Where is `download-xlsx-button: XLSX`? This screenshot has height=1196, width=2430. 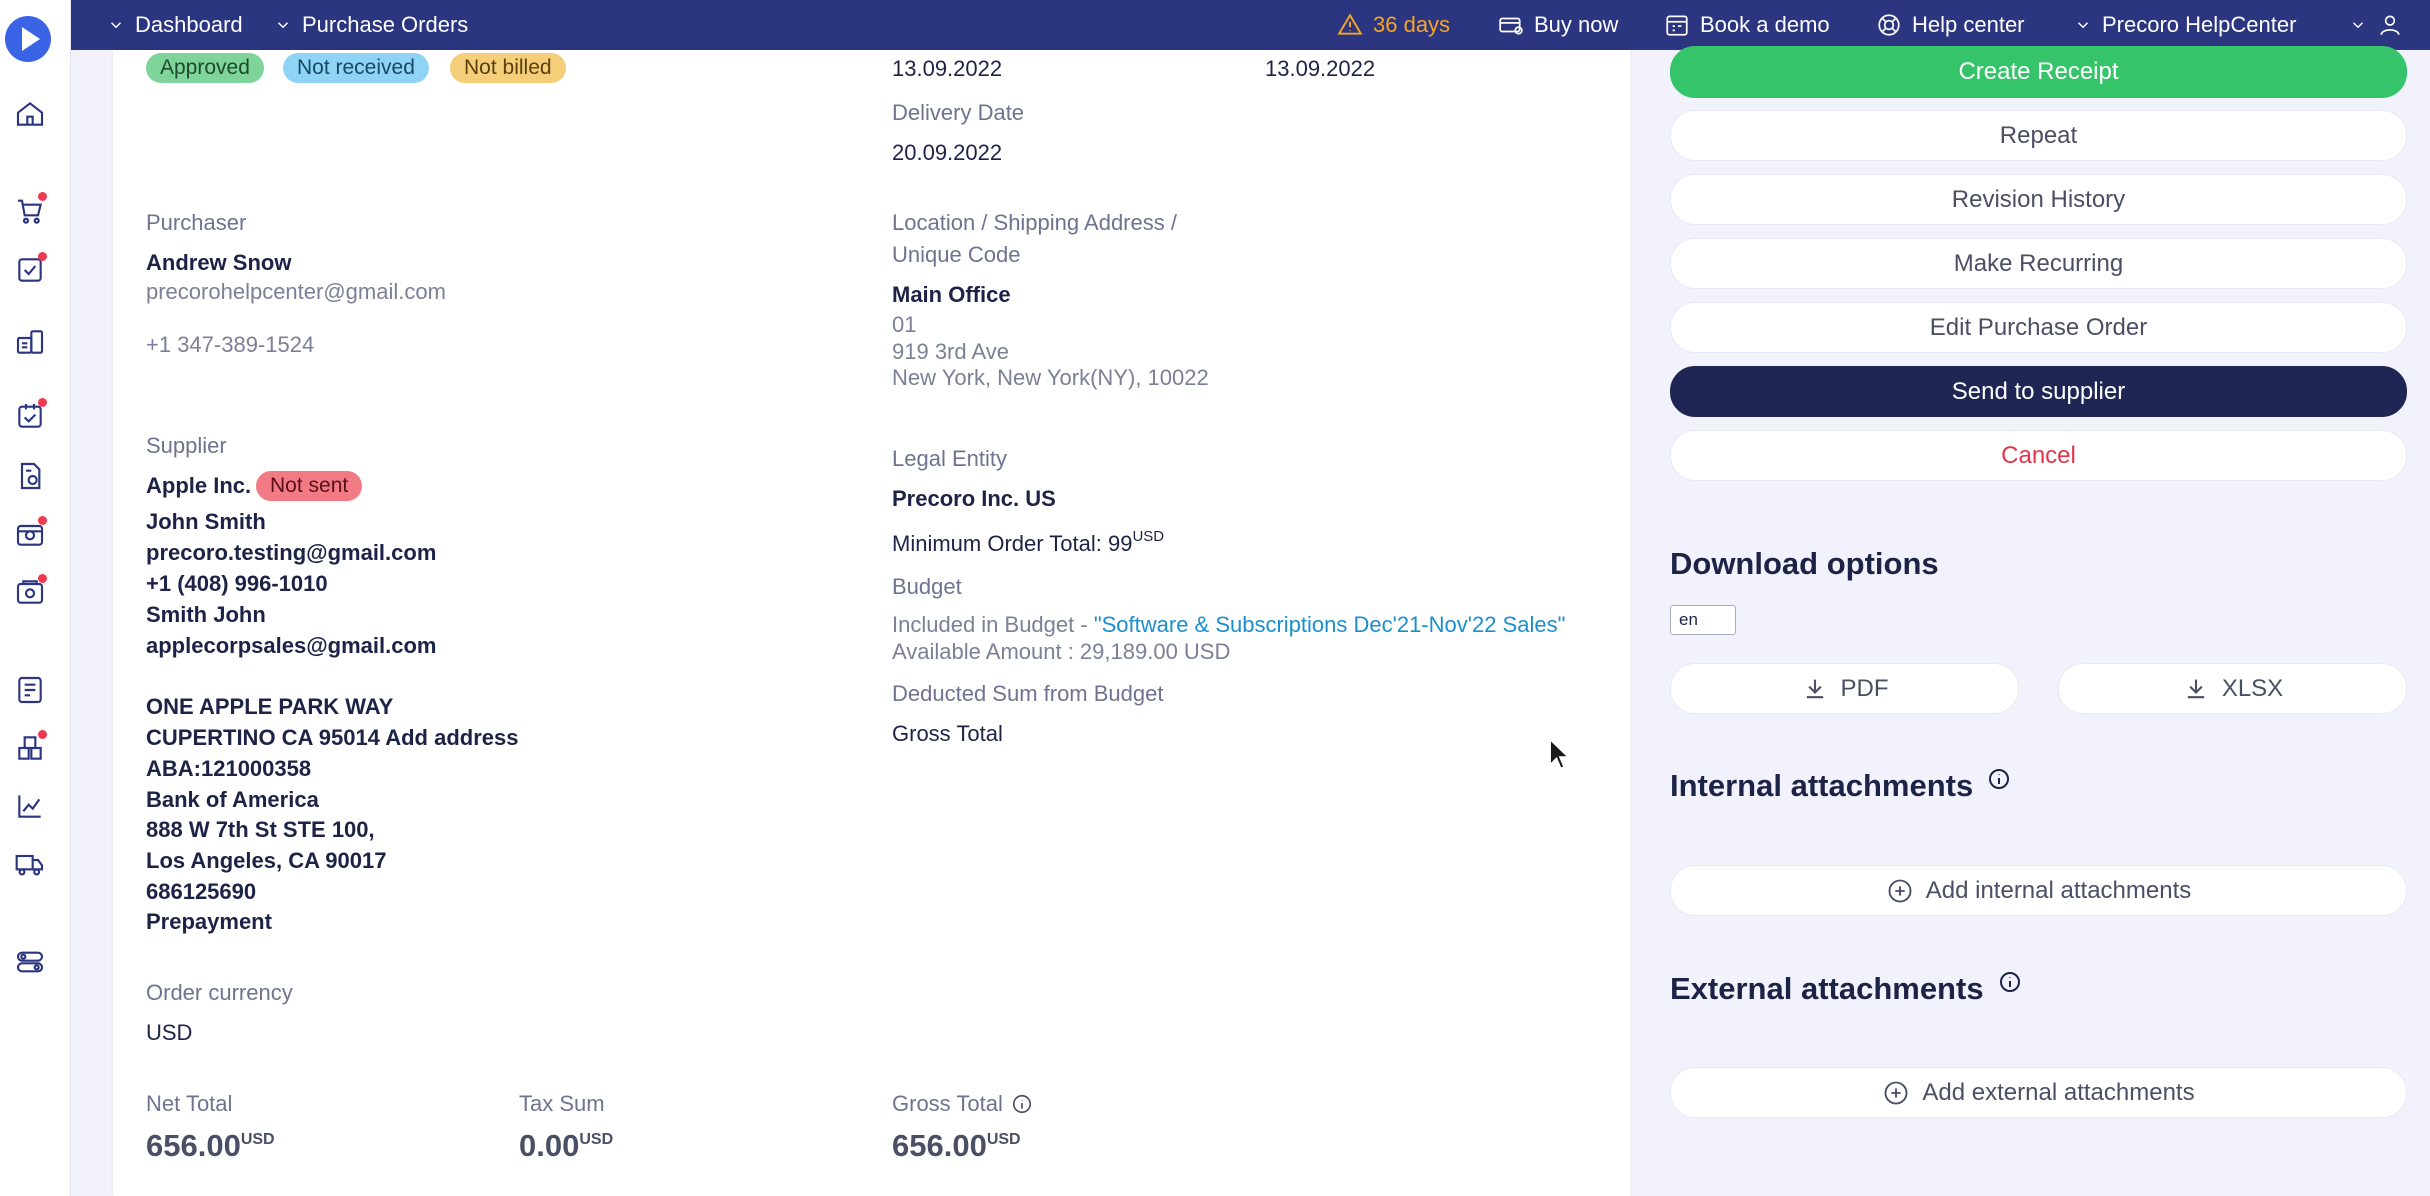 download-xlsx-button: XLSX is located at coordinates (2232, 688).